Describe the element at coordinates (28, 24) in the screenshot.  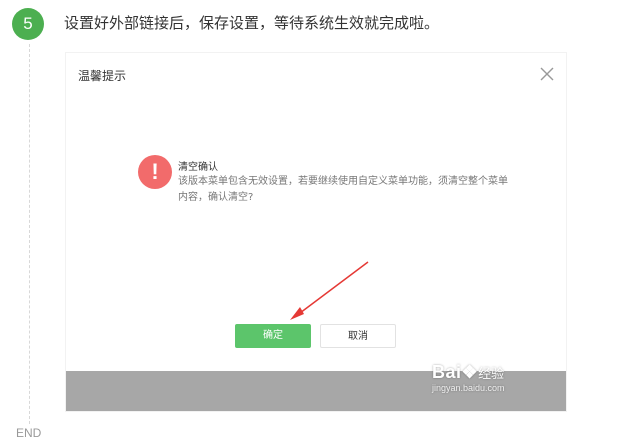
I see `step-number-badge: 5` at that location.